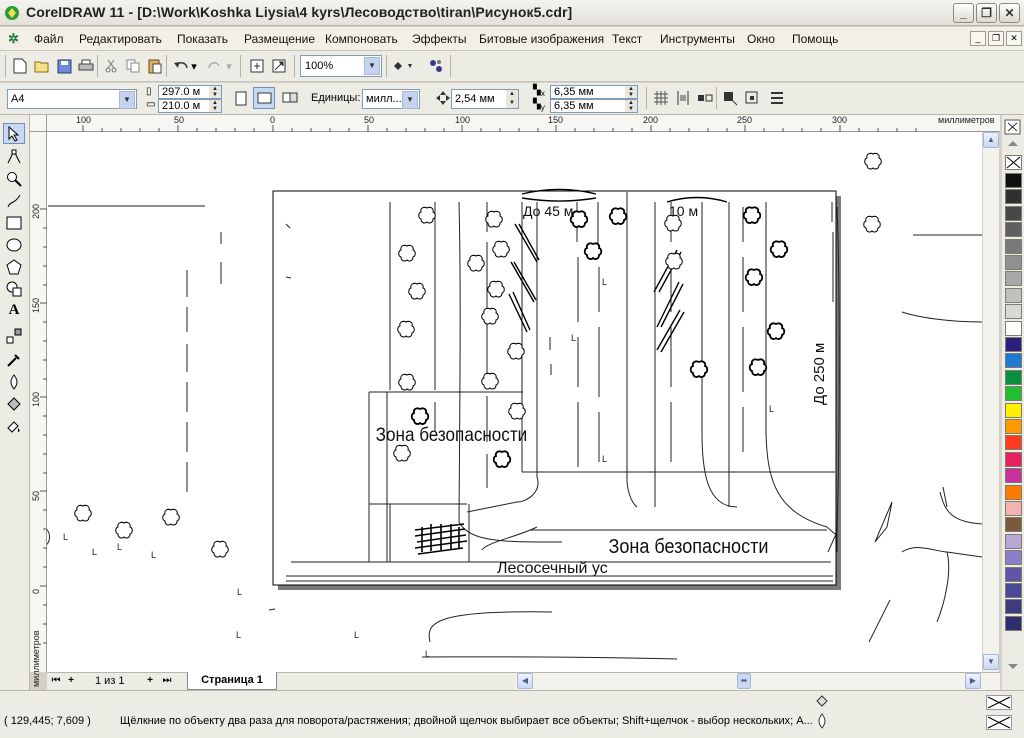 The height and width of the screenshot is (738, 1024). Describe the element at coordinates (777, 98) in the screenshot. I see `options-icon` at that location.